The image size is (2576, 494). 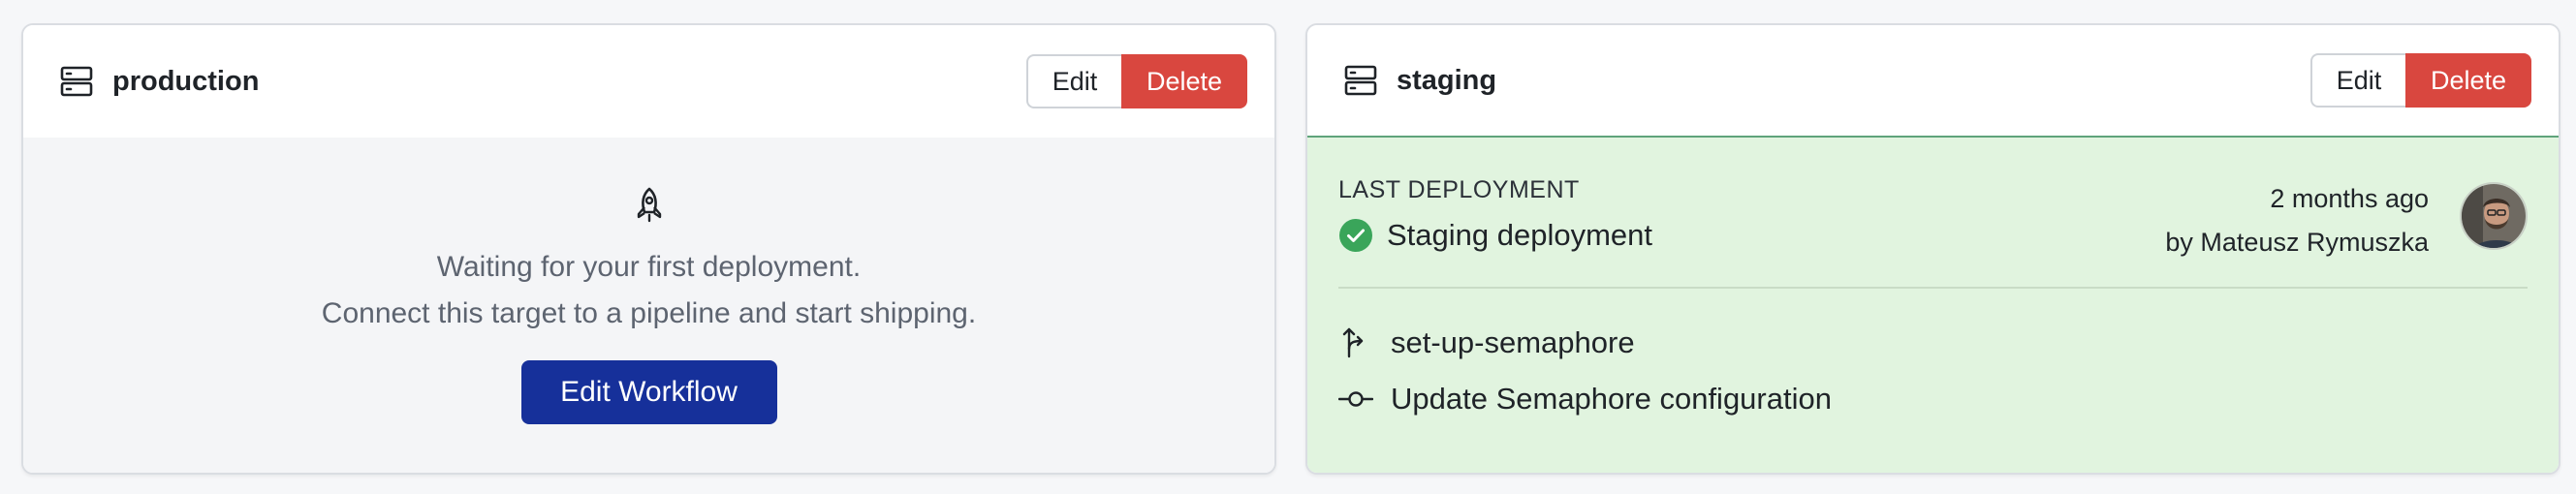 What do you see at coordinates (1513, 342) in the screenshot?
I see `branch-name: set-up-semaphore` at bounding box center [1513, 342].